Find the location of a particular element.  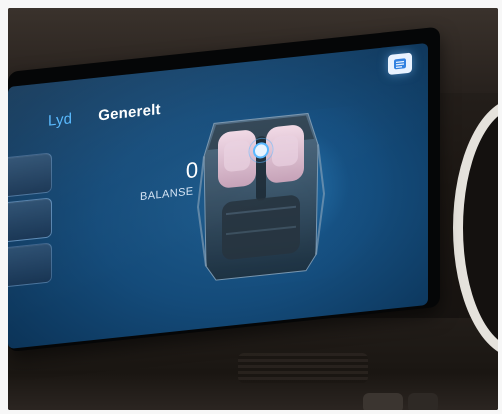

tab-bar: Lyd Generelt is located at coordinates (104, 115).